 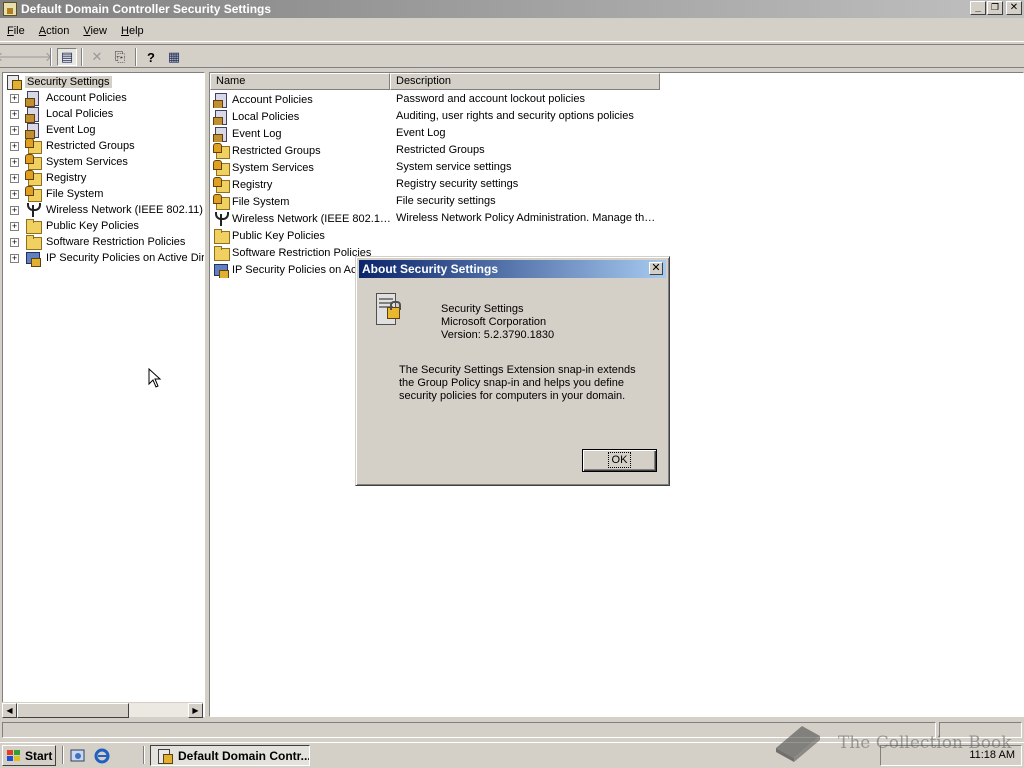 What do you see at coordinates (980, 730) in the screenshot?
I see `status-panel-secondary` at bounding box center [980, 730].